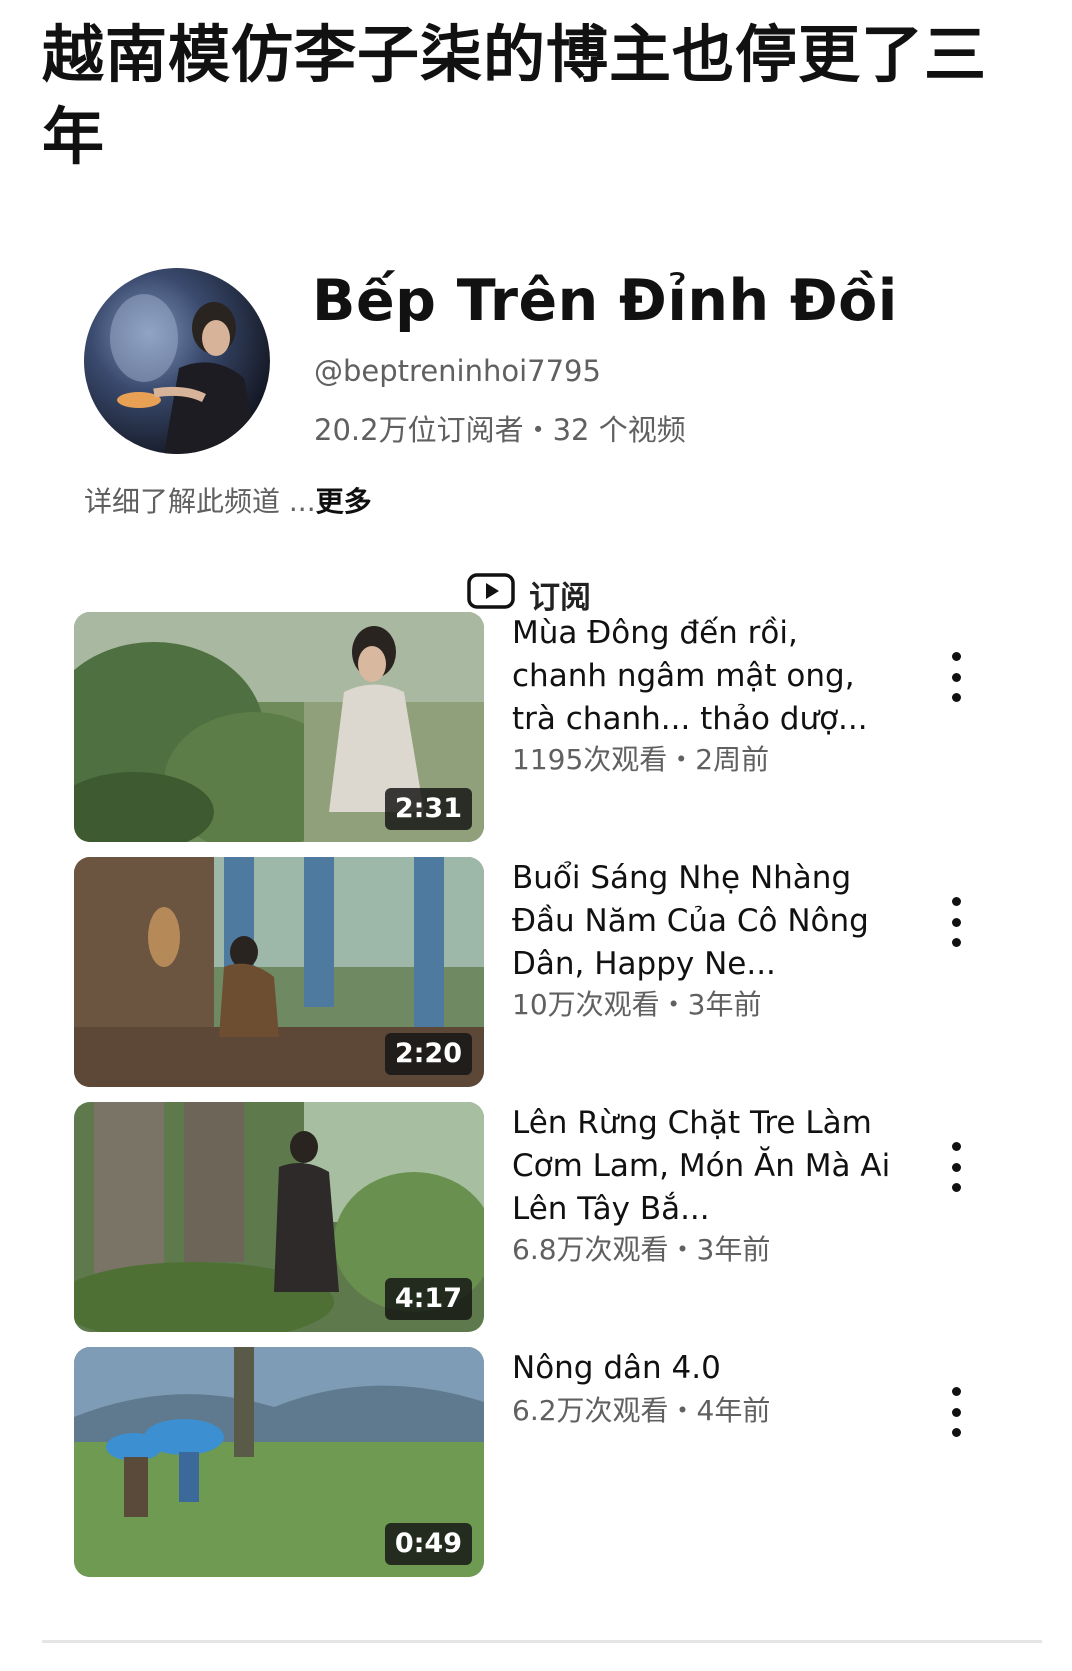  I want to click on subscribe-label: 订阅, so click(560, 598).